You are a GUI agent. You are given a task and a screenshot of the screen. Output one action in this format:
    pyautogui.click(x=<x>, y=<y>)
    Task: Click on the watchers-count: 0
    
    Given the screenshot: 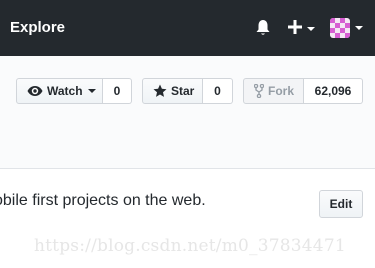 What is the action you would take?
    pyautogui.click(x=117, y=91)
    